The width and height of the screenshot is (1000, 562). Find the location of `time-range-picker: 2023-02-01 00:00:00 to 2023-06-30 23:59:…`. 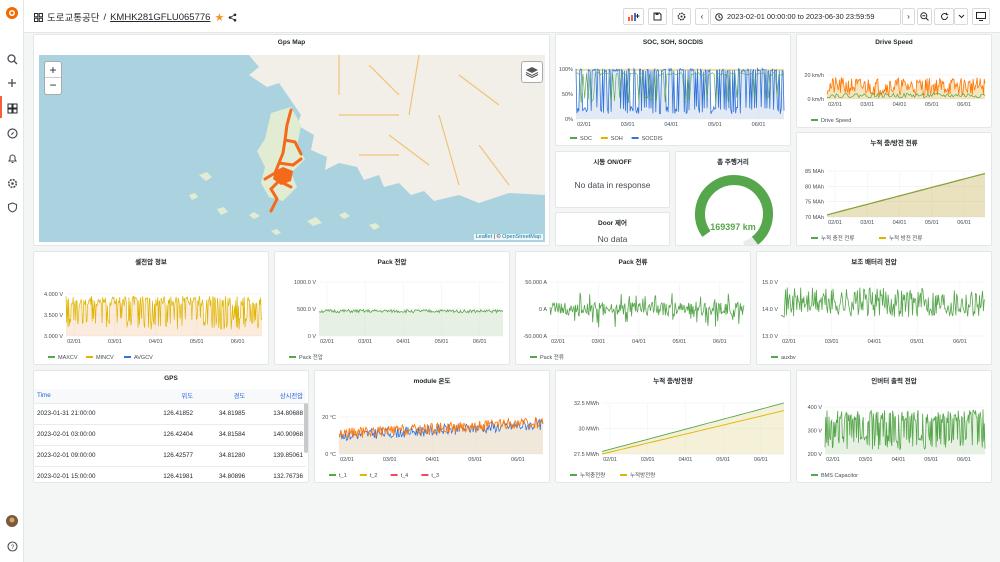

time-range-picker: 2023-02-01 00:00:00 to 2023-06-30 23:59:… is located at coordinates (805, 16).